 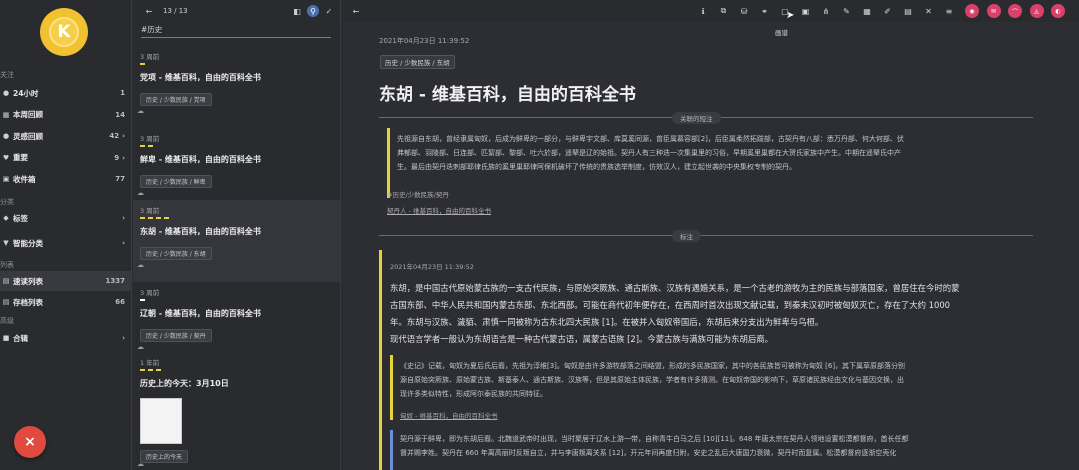 I want to click on count-badge: 66, so click(x=120, y=302).